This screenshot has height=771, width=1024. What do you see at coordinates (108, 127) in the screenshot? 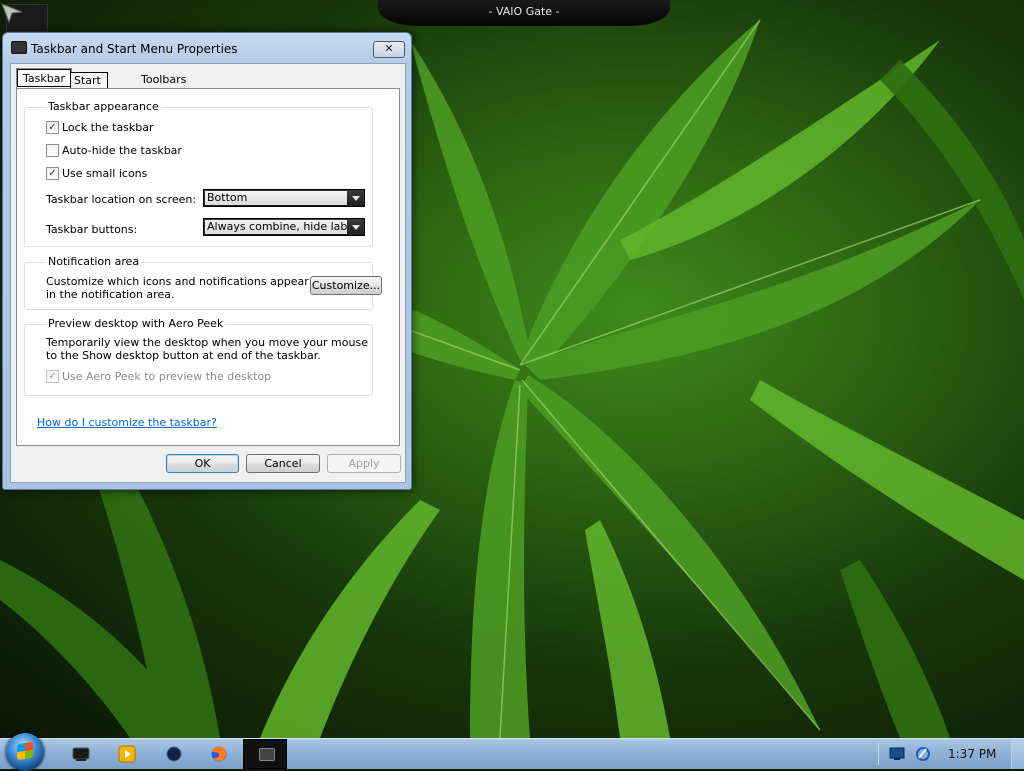
I see `lock-taskbar-label: Lock the taskbar` at bounding box center [108, 127].